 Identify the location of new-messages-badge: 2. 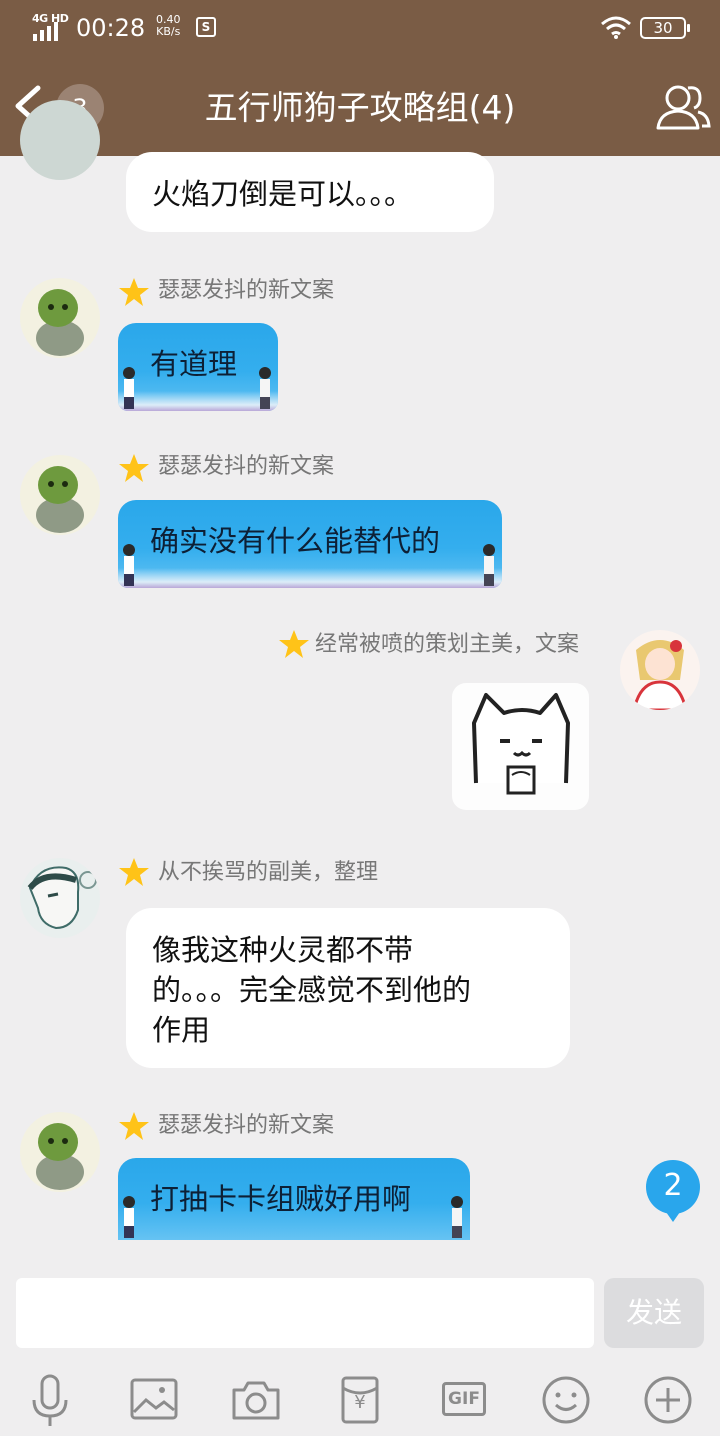
(673, 1191).